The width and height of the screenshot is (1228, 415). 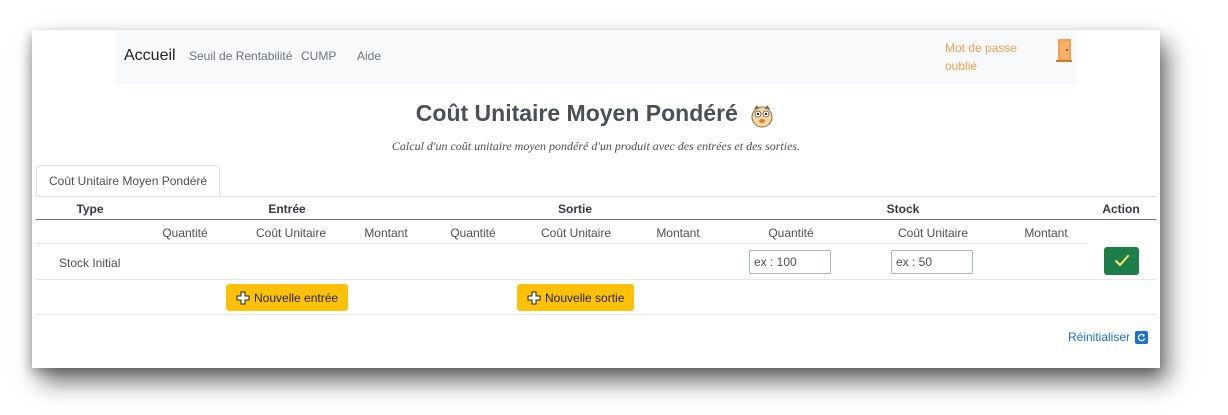 What do you see at coordinates (1142, 337) in the screenshot?
I see `refresh-icon` at bounding box center [1142, 337].